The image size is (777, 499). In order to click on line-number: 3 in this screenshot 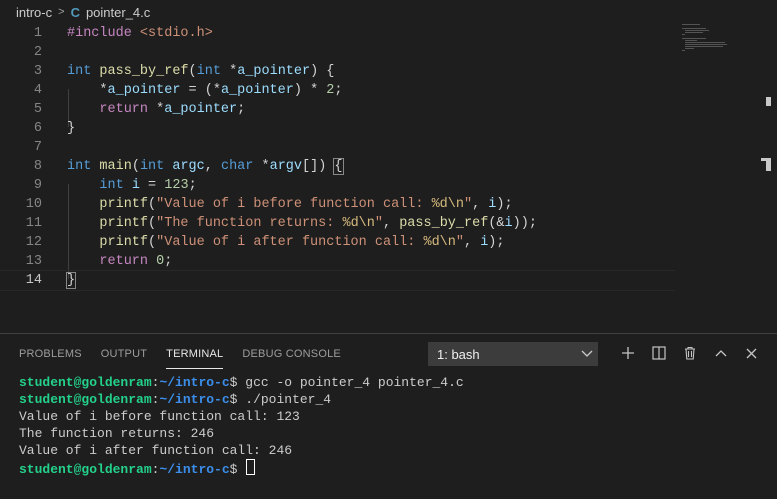, I will do `click(37, 71)`.